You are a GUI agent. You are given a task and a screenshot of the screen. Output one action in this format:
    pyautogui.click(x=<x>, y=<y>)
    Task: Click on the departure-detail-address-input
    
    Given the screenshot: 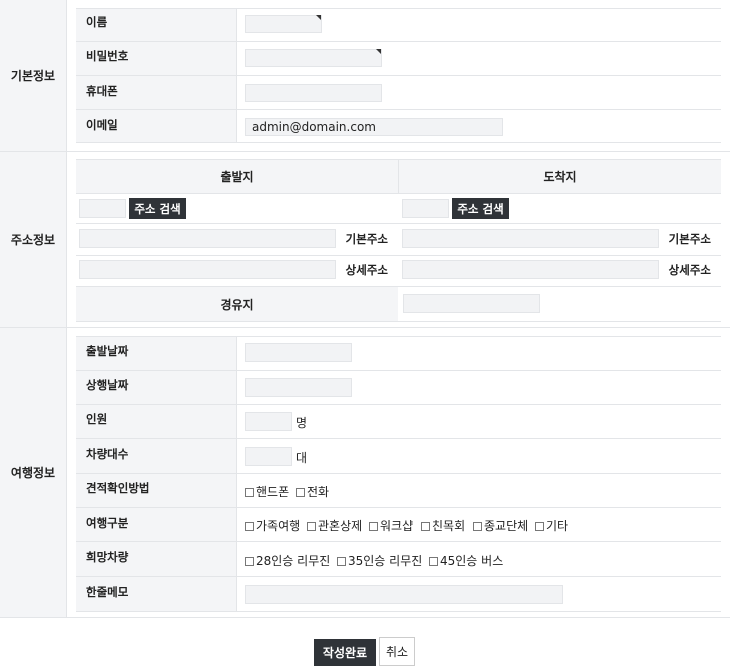 What is the action you would take?
    pyautogui.click(x=207, y=269)
    